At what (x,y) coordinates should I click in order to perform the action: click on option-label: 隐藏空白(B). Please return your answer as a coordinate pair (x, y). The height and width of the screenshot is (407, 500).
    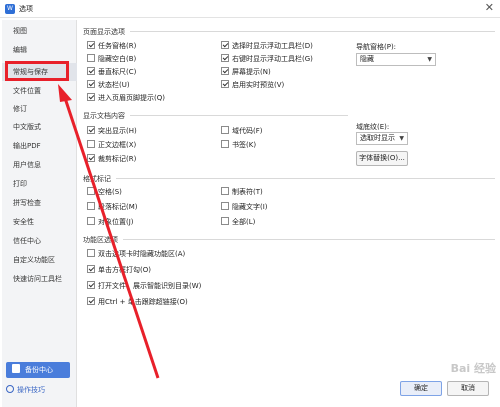
    Looking at the image, I should click on (117, 59).